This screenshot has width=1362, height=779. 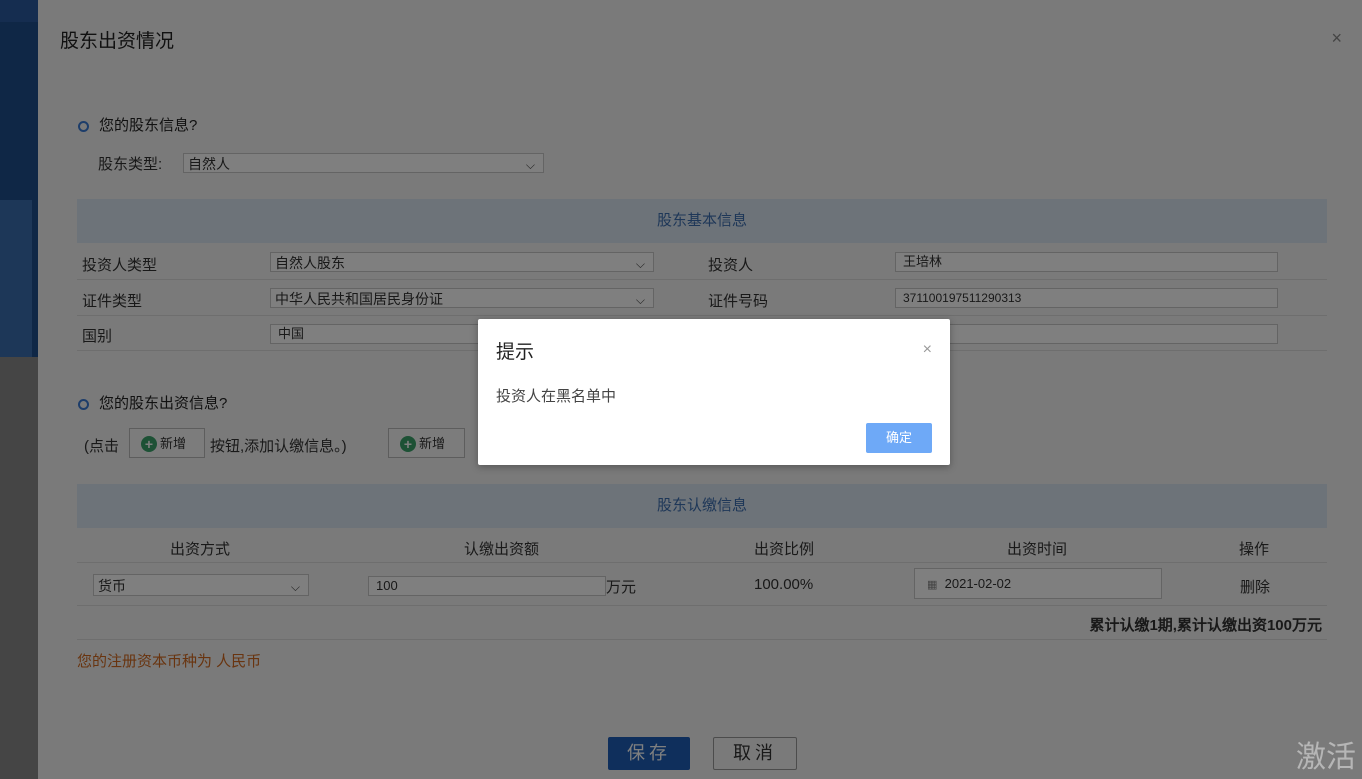 I want to click on dialog-title: 提示, so click(x=515, y=352).